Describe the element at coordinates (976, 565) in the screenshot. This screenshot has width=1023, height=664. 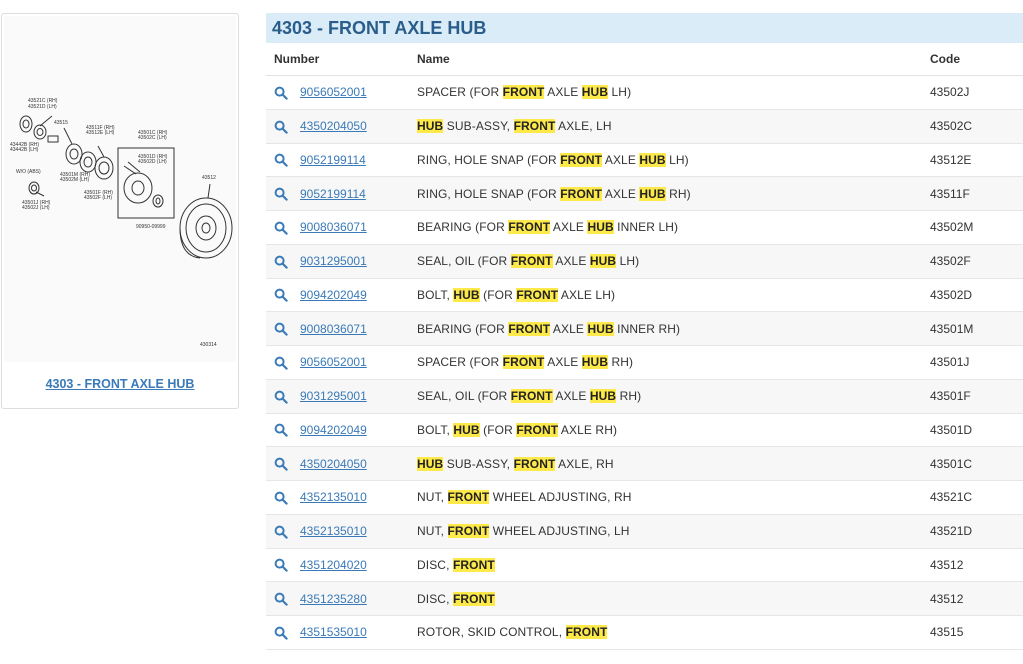
I see `part-code-cell: 43512` at that location.